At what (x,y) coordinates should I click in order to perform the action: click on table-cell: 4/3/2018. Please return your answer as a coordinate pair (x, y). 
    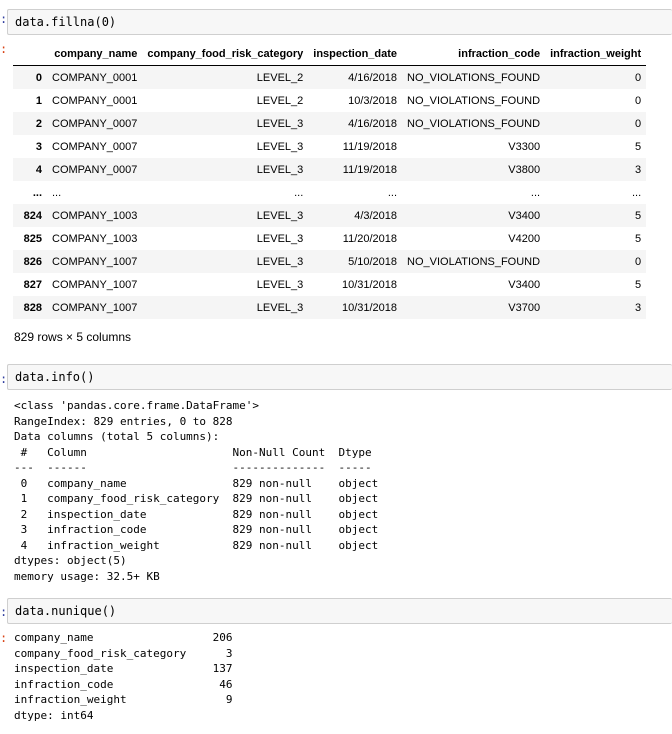
    Looking at the image, I should click on (376, 215).